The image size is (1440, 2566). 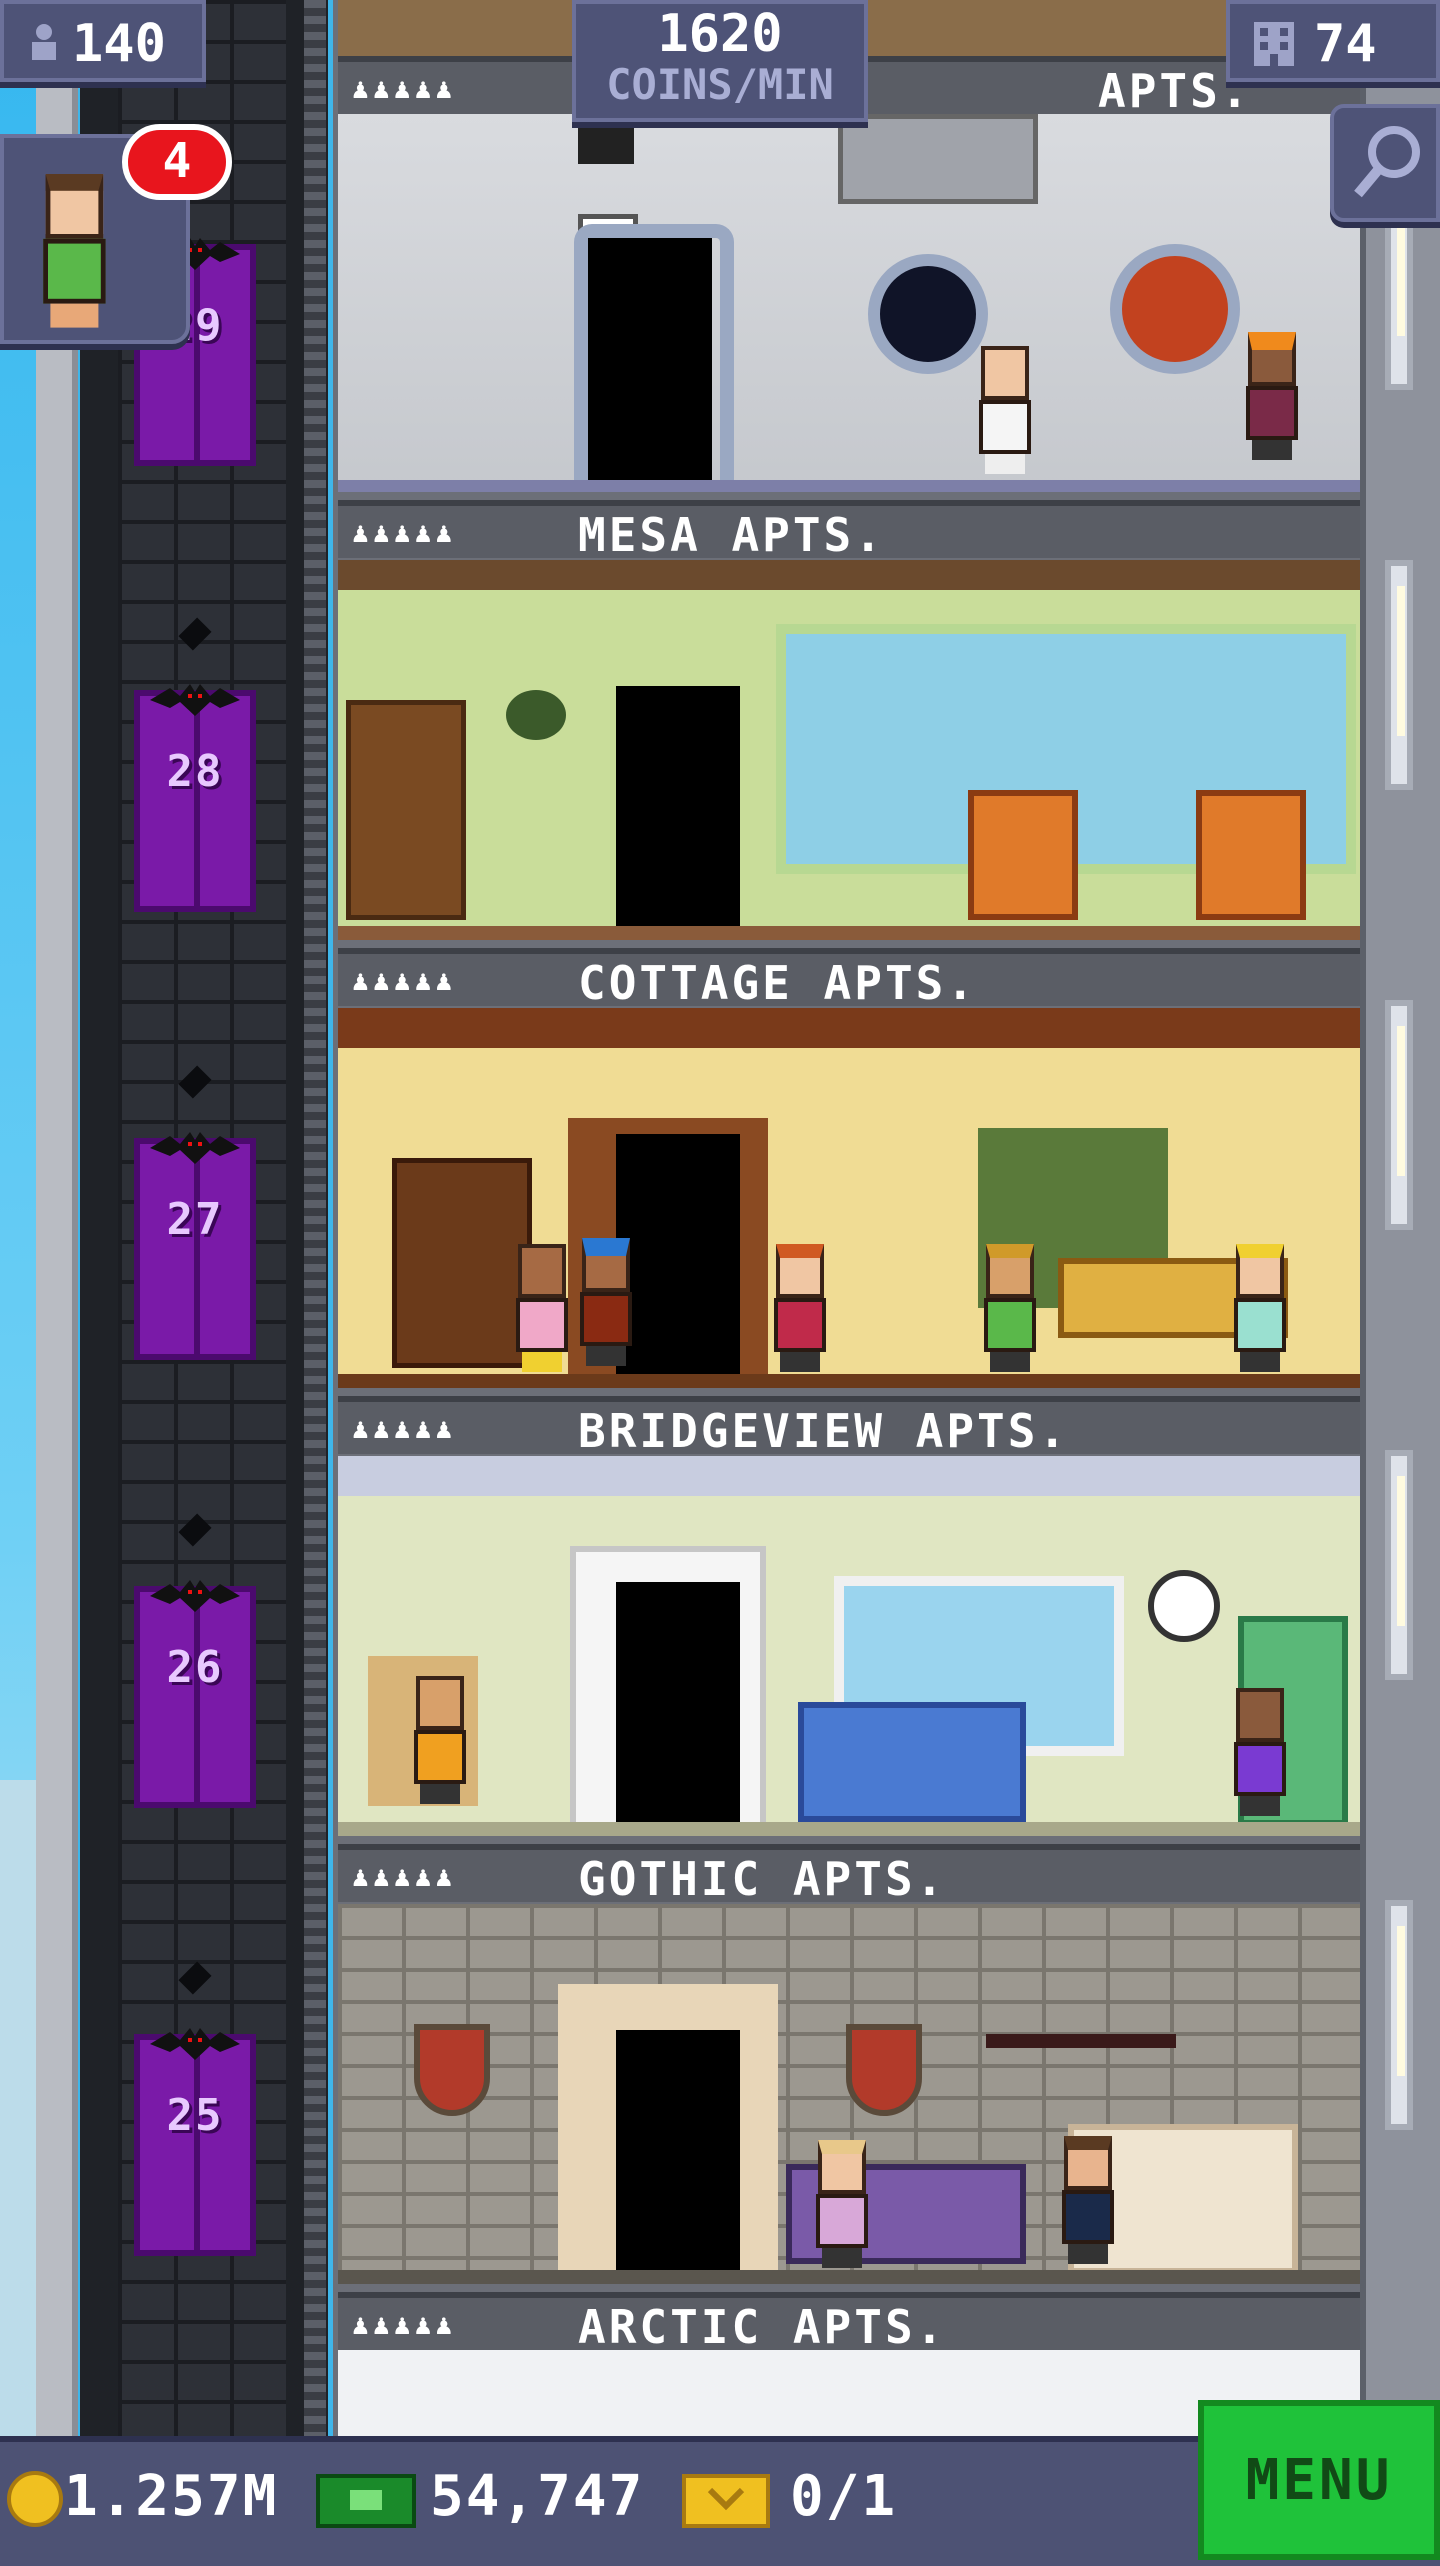 What do you see at coordinates (720, 34) in the screenshot?
I see `coins-rate-value: 1620` at bounding box center [720, 34].